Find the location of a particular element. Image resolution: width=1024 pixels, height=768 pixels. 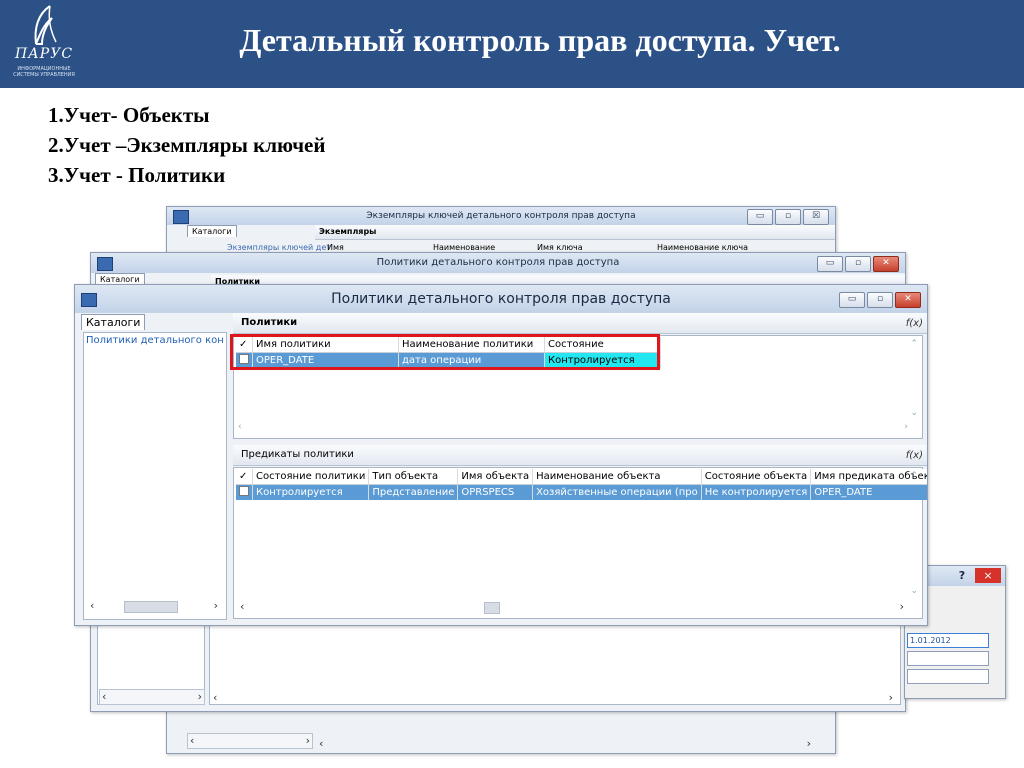

window-controls: ▭ ▫ ☒ is located at coordinates (788, 217).